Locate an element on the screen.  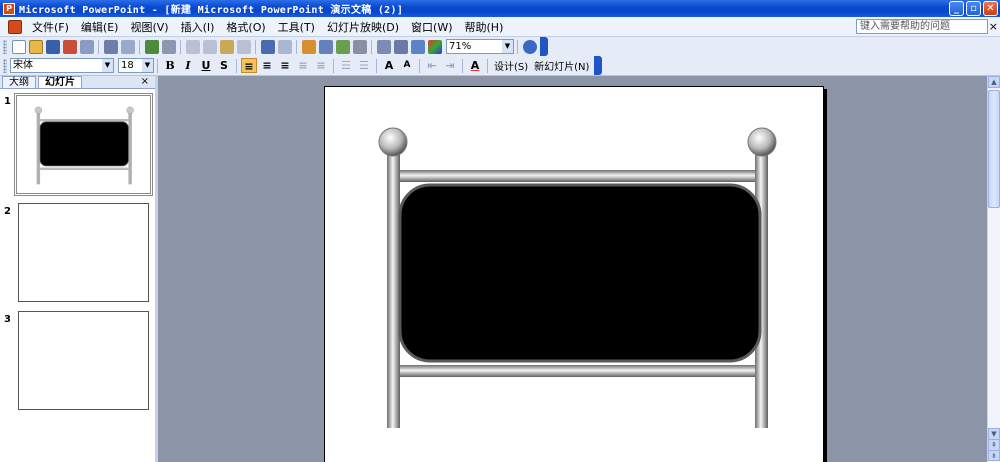
align-left-button: ≡ is located at coordinates (249, 65).